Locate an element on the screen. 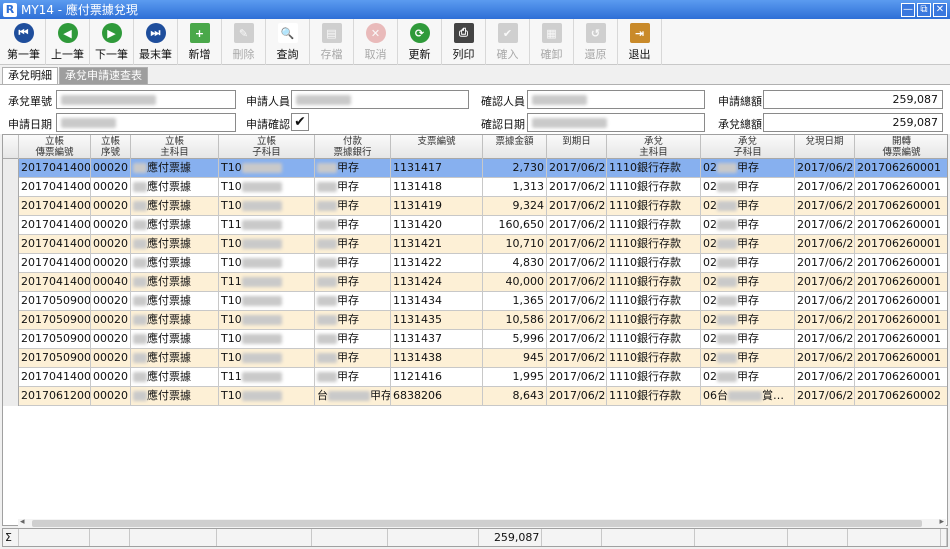 This screenshot has width=950, height=549. amount-cell: 40,000 is located at coordinates (515, 282).